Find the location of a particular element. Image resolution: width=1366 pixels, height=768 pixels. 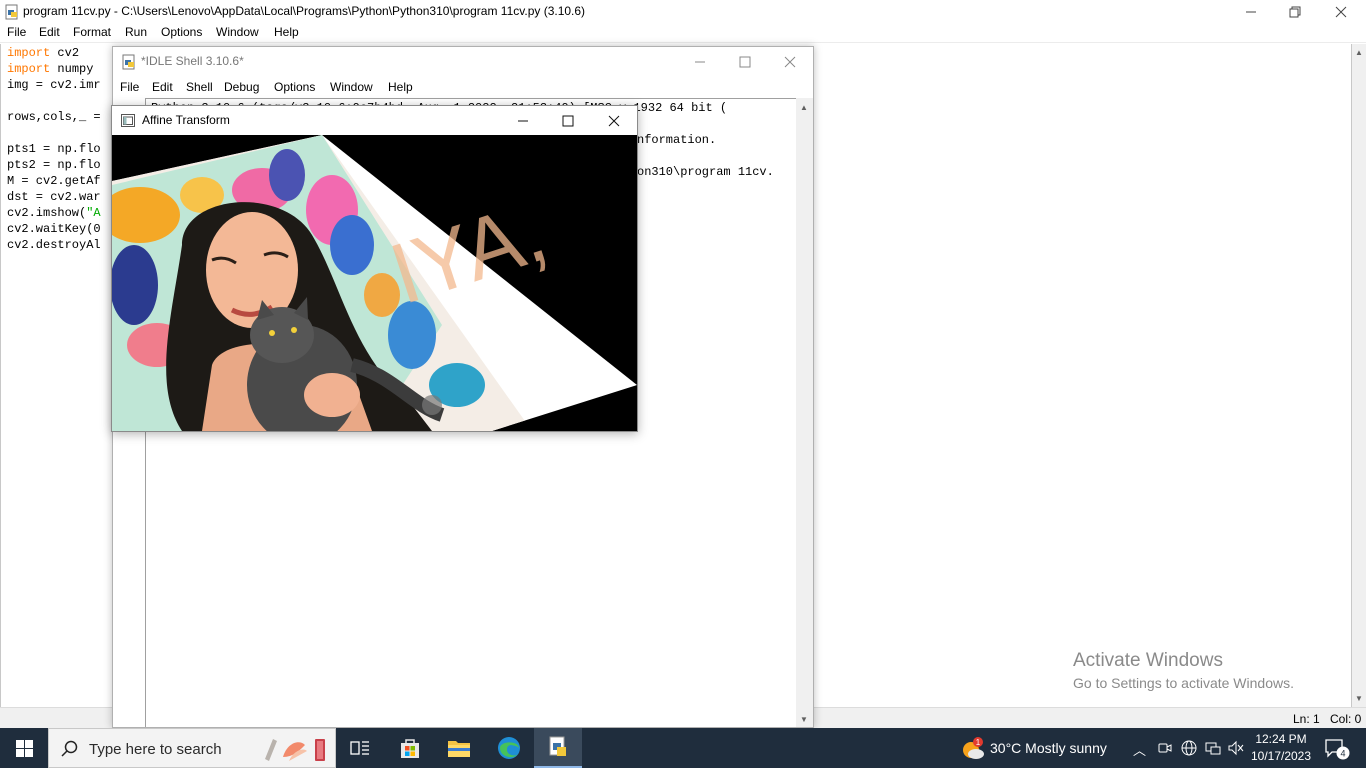

notification-icon: 4 is located at coordinates (1337, 749).